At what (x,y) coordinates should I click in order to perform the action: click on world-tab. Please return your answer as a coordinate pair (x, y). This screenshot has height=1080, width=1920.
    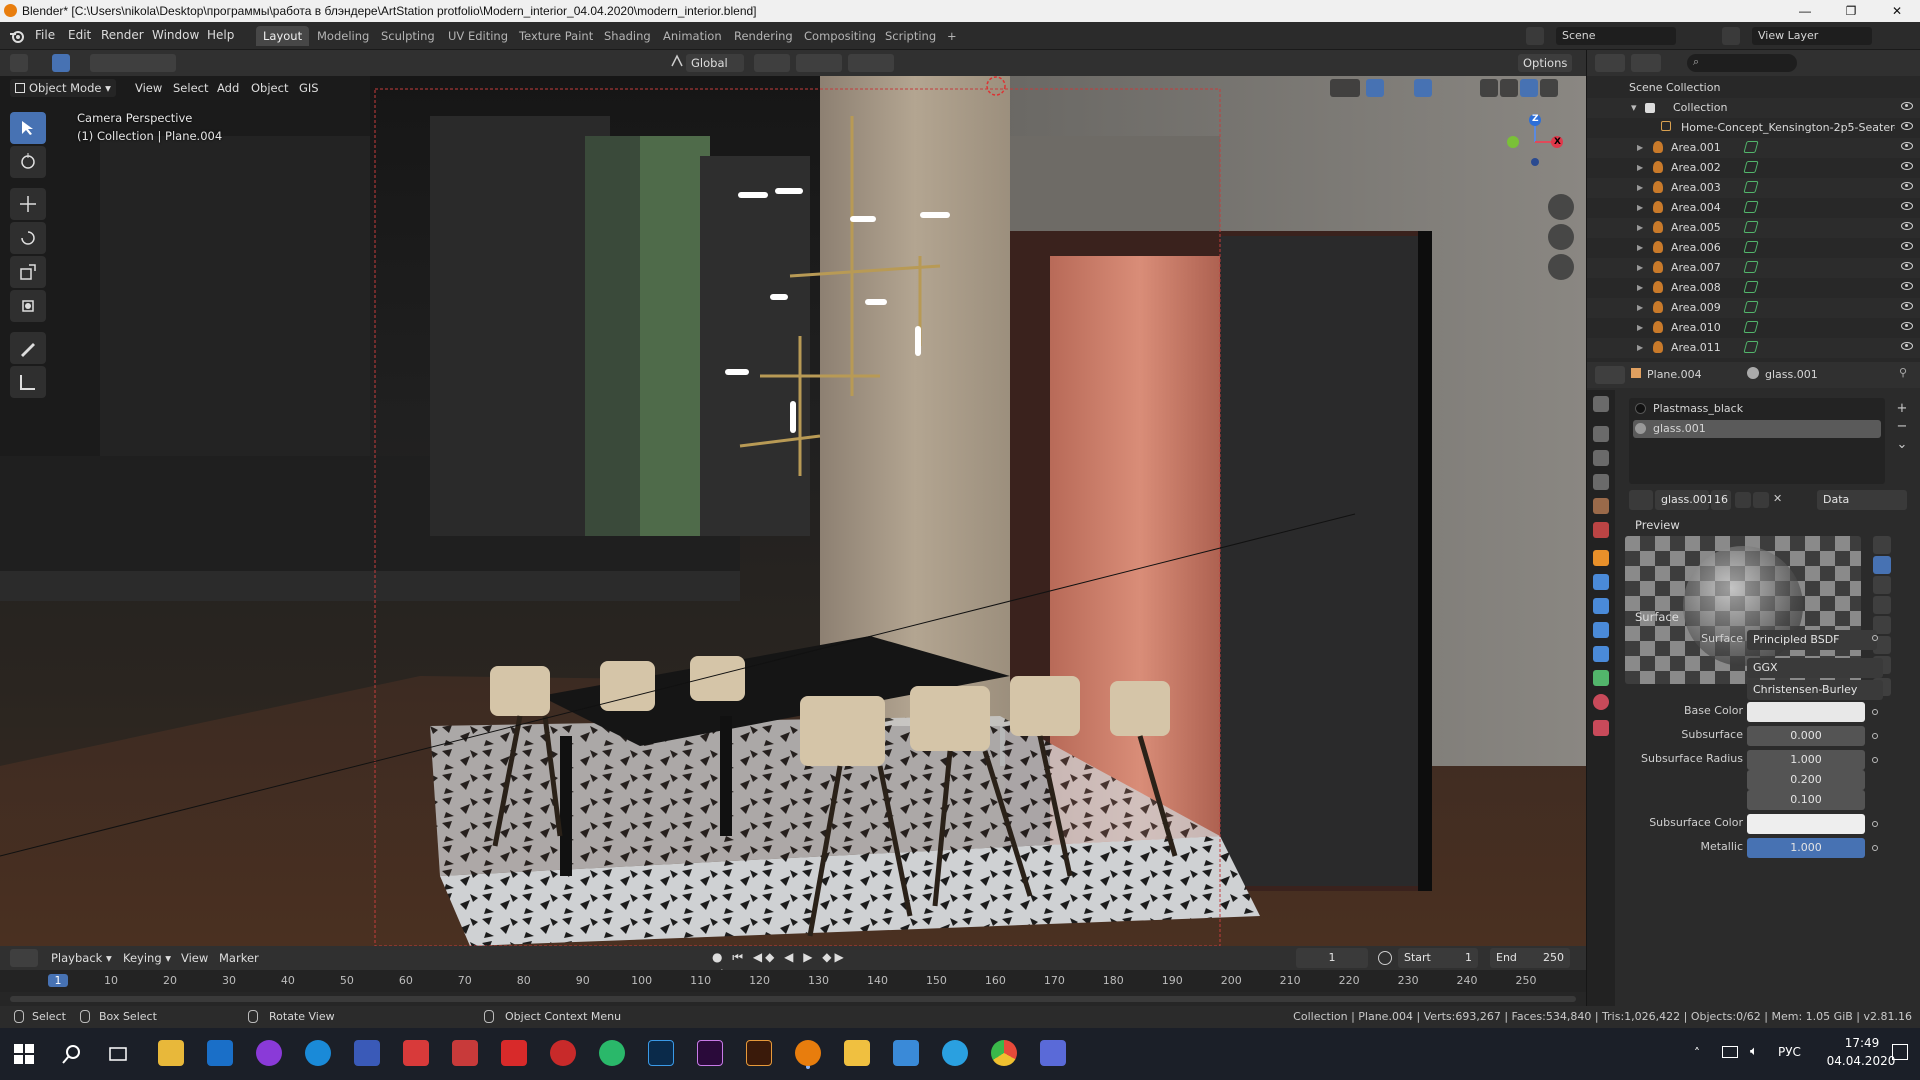
    Looking at the image, I should click on (1601, 530).